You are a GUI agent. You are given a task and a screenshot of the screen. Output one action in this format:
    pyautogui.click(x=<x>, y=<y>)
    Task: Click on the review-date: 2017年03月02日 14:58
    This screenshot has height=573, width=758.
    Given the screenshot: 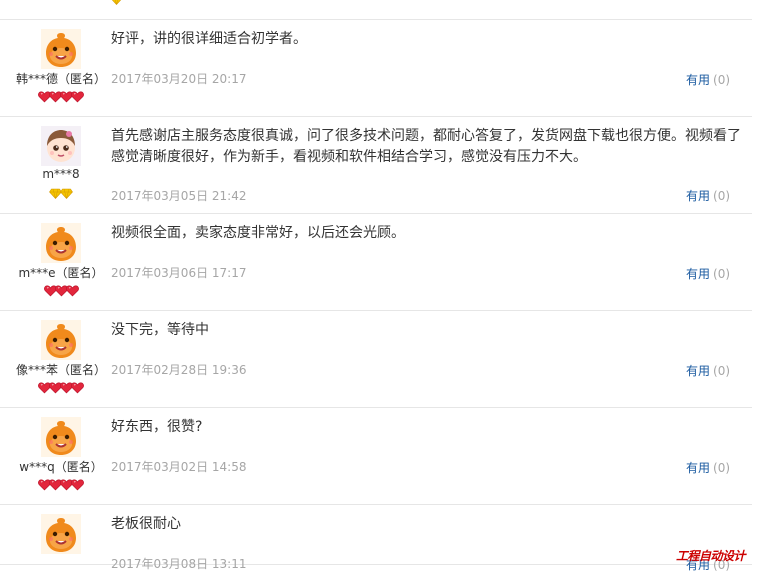 What is the action you would take?
    pyautogui.click(x=179, y=467)
    